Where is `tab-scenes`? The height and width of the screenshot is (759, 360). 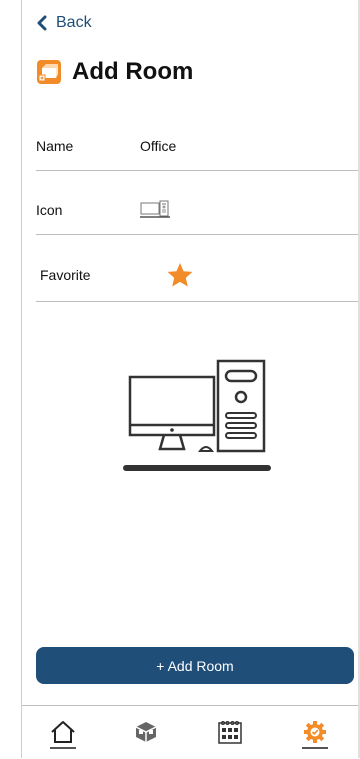
tab-scenes is located at coordinates (230, 732).